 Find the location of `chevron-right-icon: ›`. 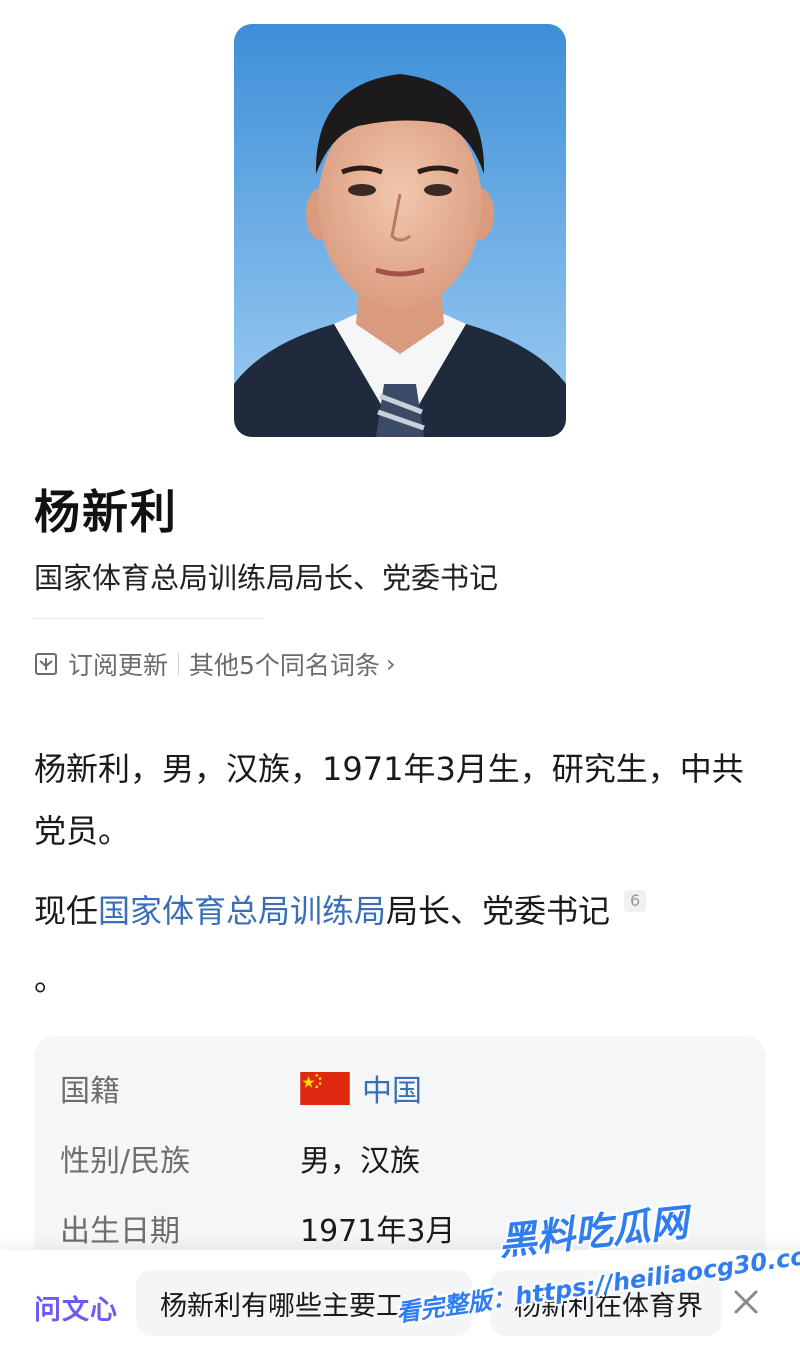

chevron-right-icon: › is located at coordinates (390, 664).